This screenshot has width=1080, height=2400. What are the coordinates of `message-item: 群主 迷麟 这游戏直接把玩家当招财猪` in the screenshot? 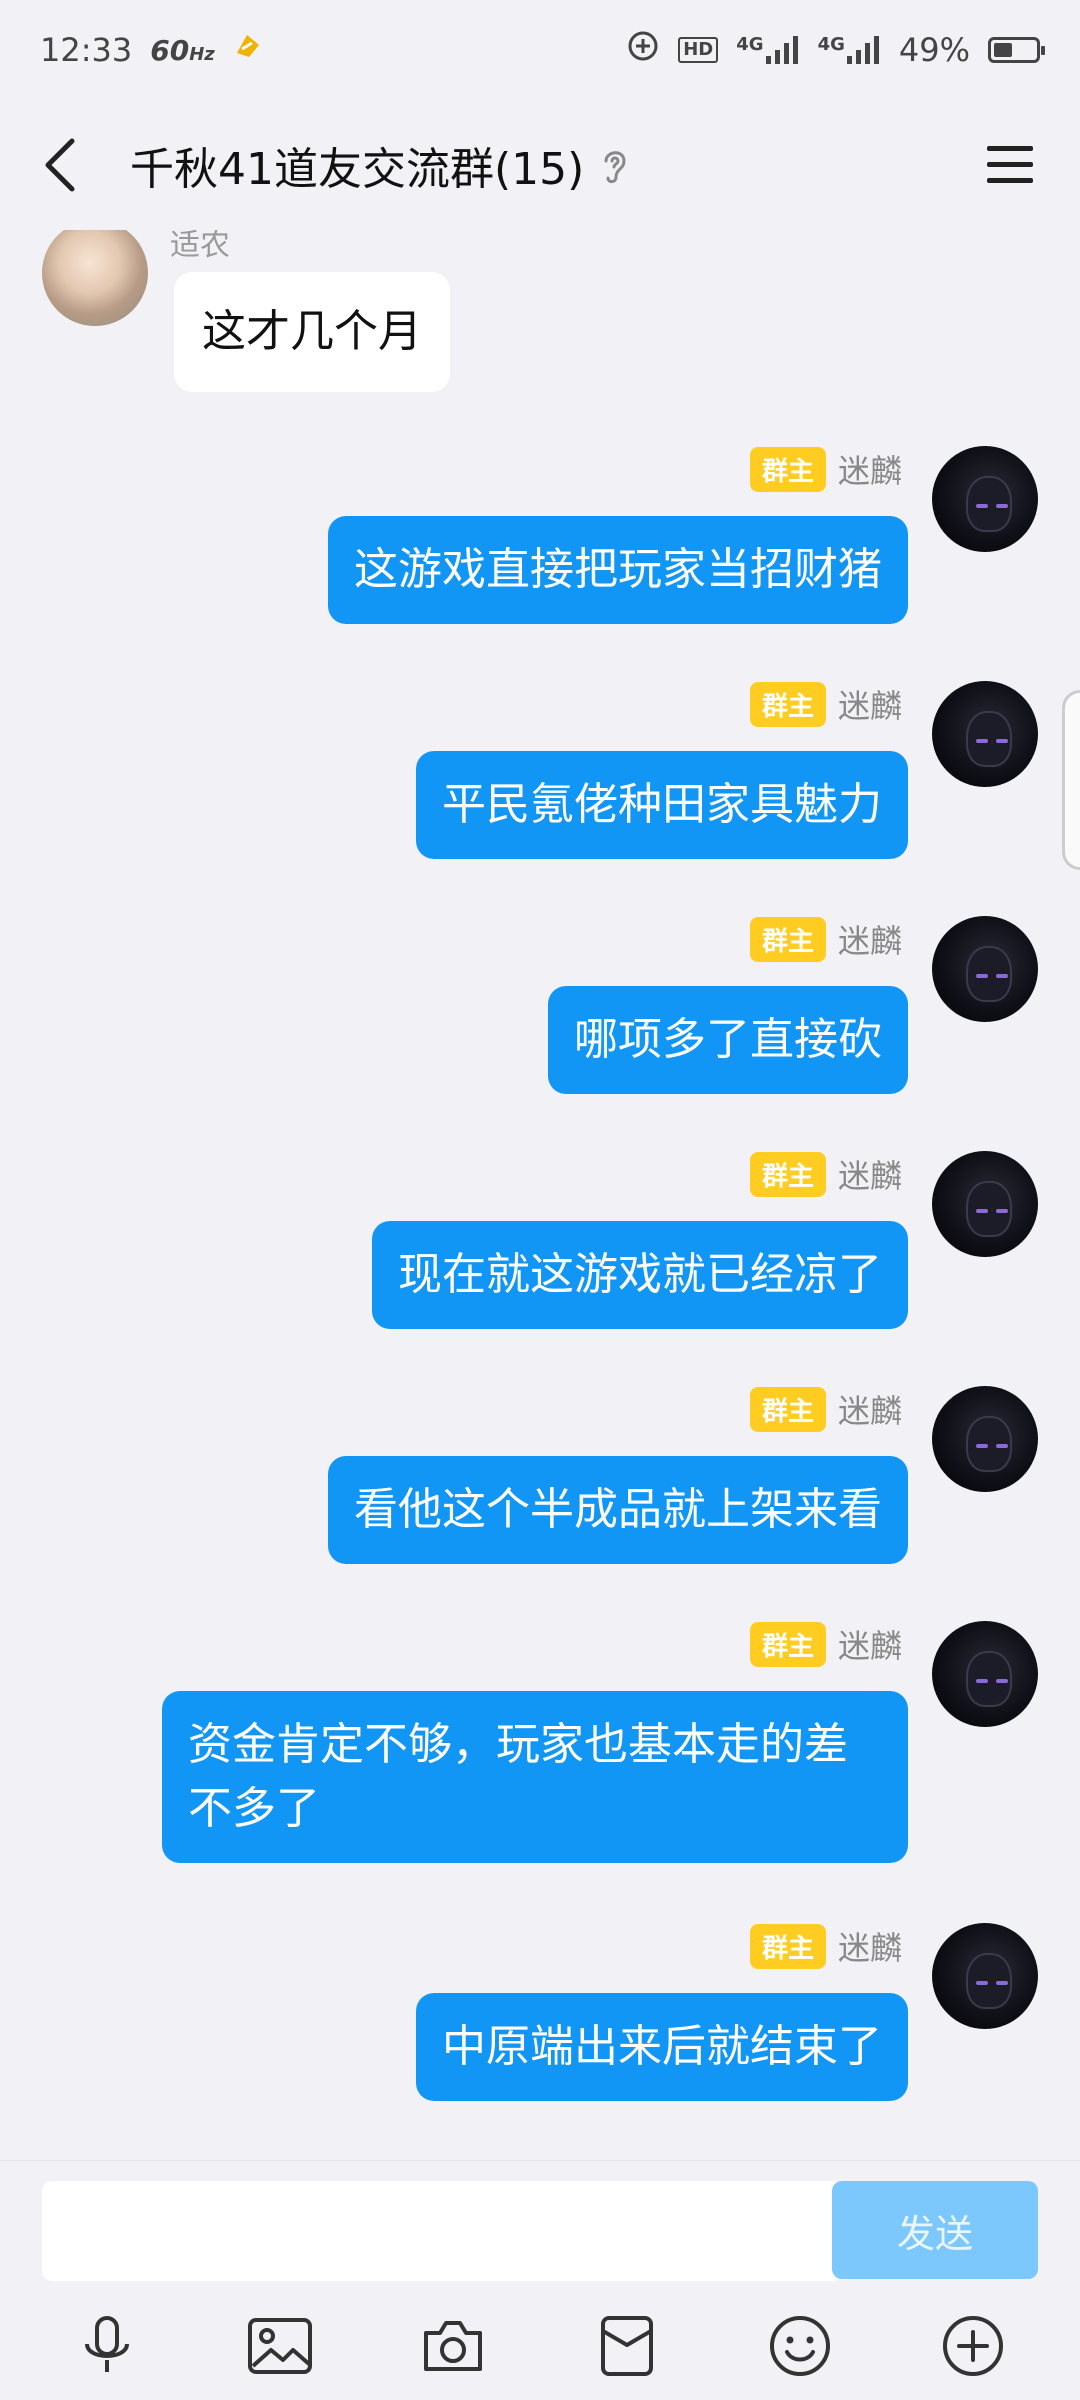 It's located at (540, 546).